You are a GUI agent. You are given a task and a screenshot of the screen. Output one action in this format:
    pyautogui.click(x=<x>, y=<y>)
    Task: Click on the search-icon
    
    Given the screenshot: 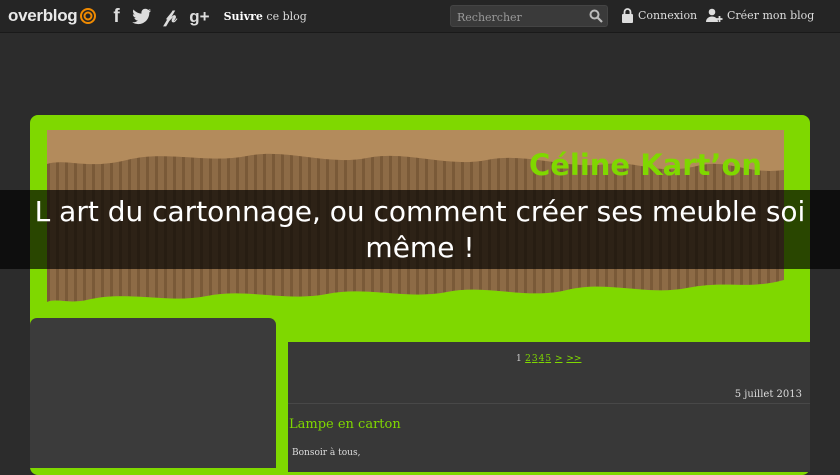 What is the action you would take?
    pyautogui.click(x=596, y=16)
    